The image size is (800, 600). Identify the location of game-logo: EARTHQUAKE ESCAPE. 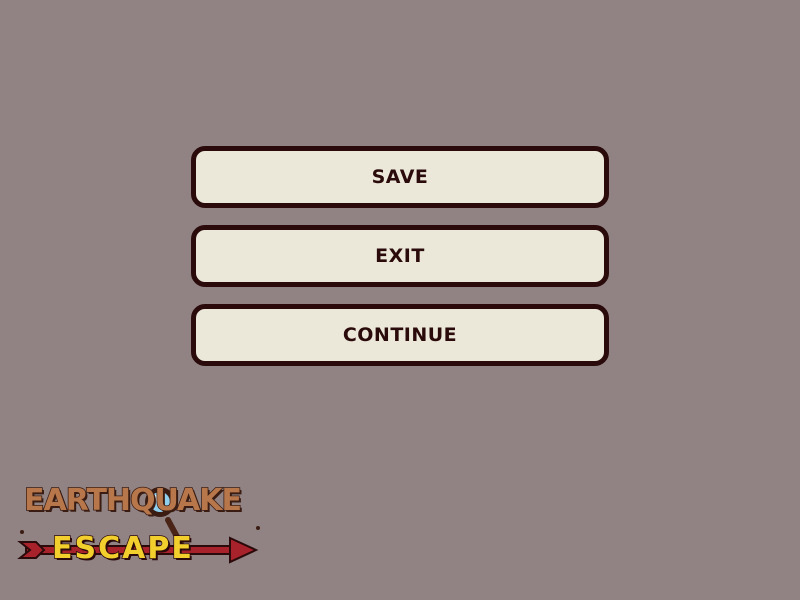
(141, 528).